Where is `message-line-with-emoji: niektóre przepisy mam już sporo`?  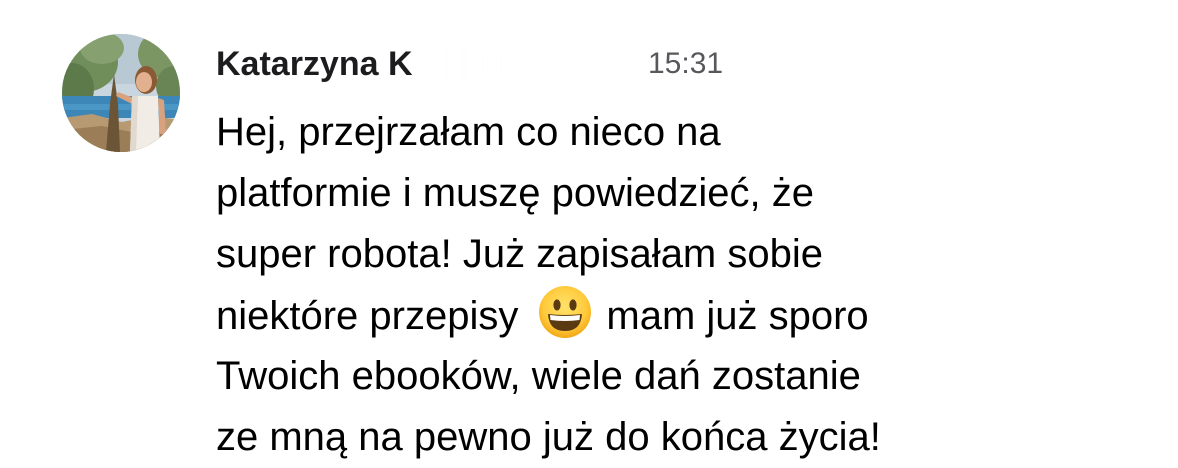
message-line-with-emoji: niektóre przepisy mam już sporo is located at coordinates (686, 315).